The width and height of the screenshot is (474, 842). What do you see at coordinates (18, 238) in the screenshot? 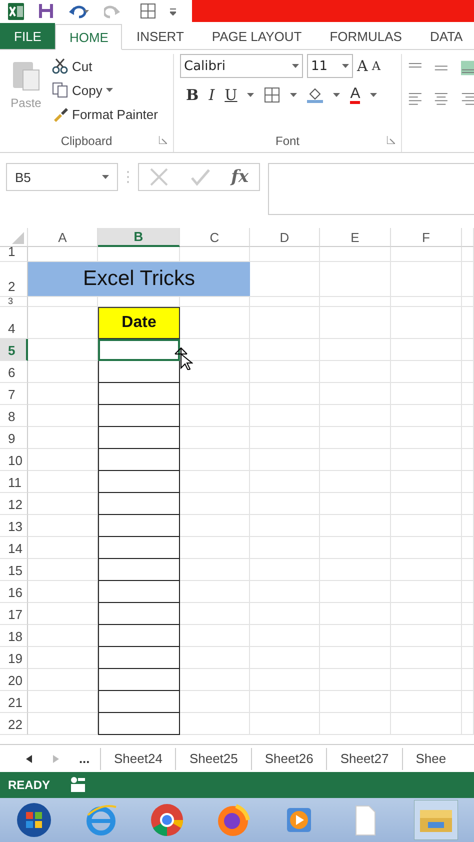
I see `select-all-icon` at bounding box center [18, 238].